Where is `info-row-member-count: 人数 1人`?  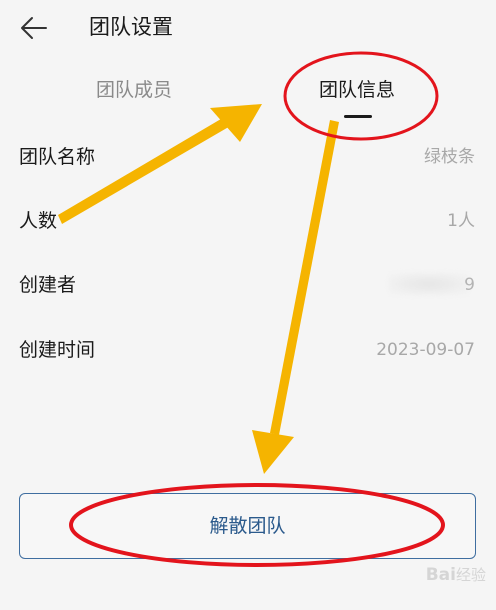
info-row-member-count: 人数 1人 is located at coordinates (248, 221).